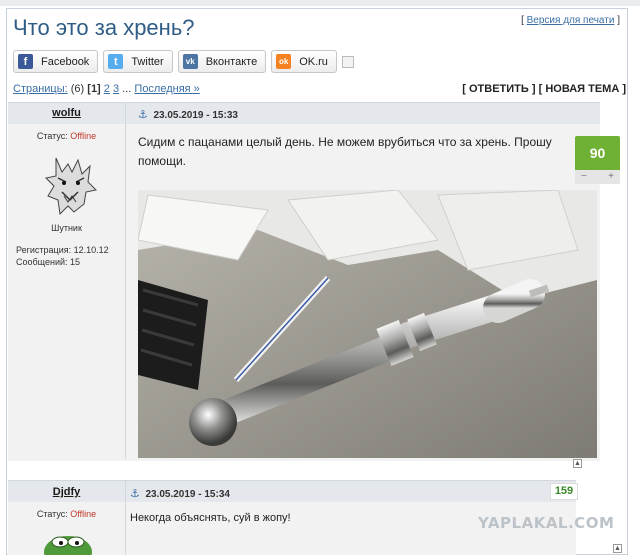 The height and width of the screenshot is (555, 640). What do you see at coordinates (66, 228) in the screenshot?
I see `author-rank: Шутник` at bounding box center [66, 228].